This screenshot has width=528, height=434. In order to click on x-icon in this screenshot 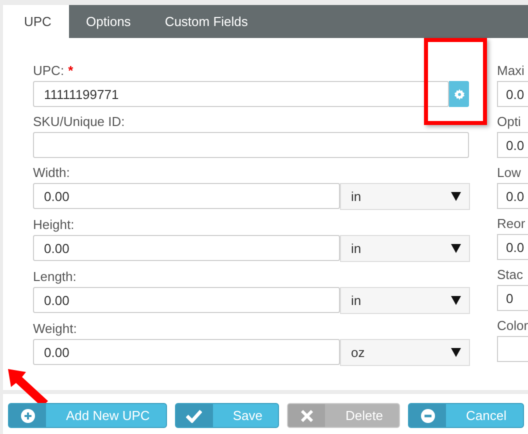, I will do `click(306, 416)`.